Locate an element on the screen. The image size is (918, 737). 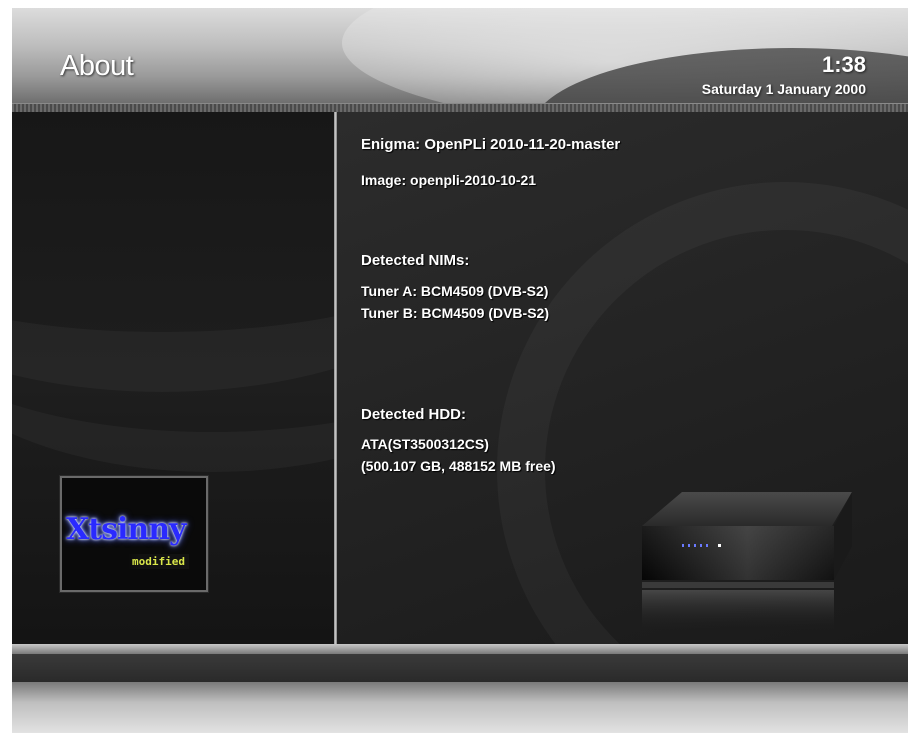
tuner-a: Tuner A: BCM4509 (DVB-S2) is located at coordinates (455, 291).